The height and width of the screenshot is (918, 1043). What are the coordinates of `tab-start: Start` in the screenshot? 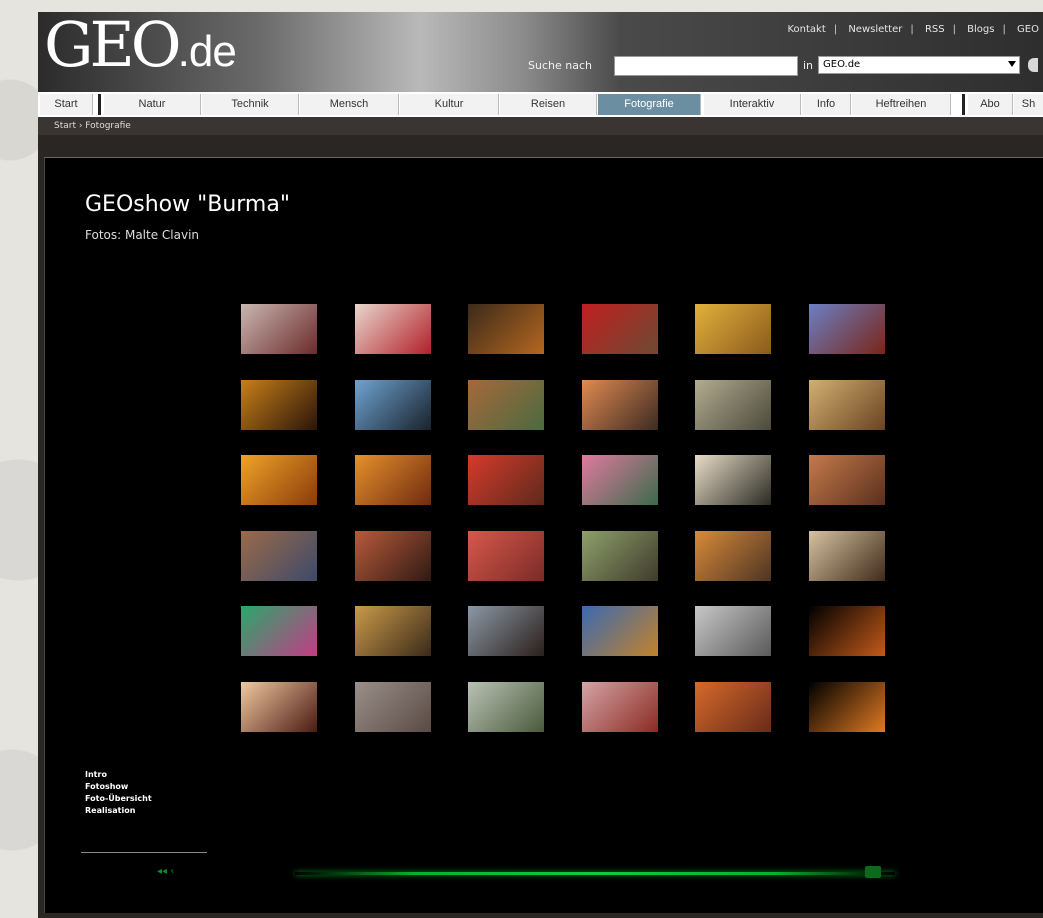 It's located at (66, 104).